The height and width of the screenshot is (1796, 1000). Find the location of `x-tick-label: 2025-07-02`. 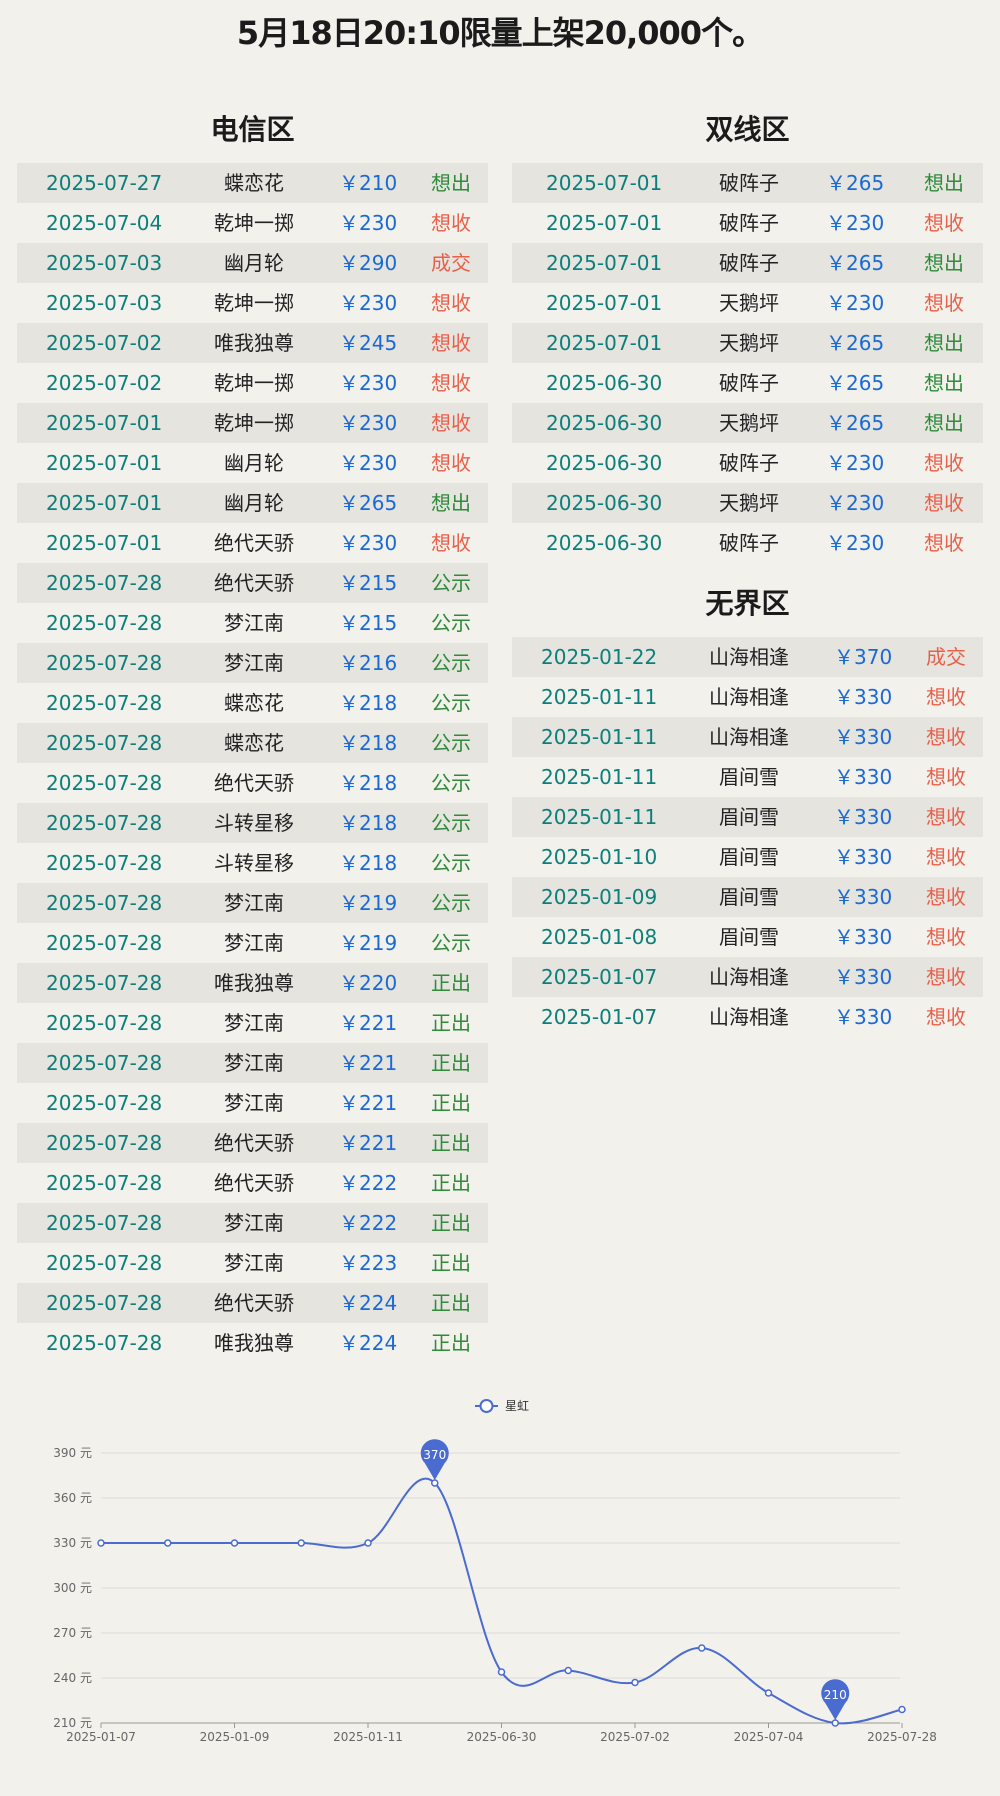

x-tick-label: 2025-07-02 is located at coordinates (635, 1737).